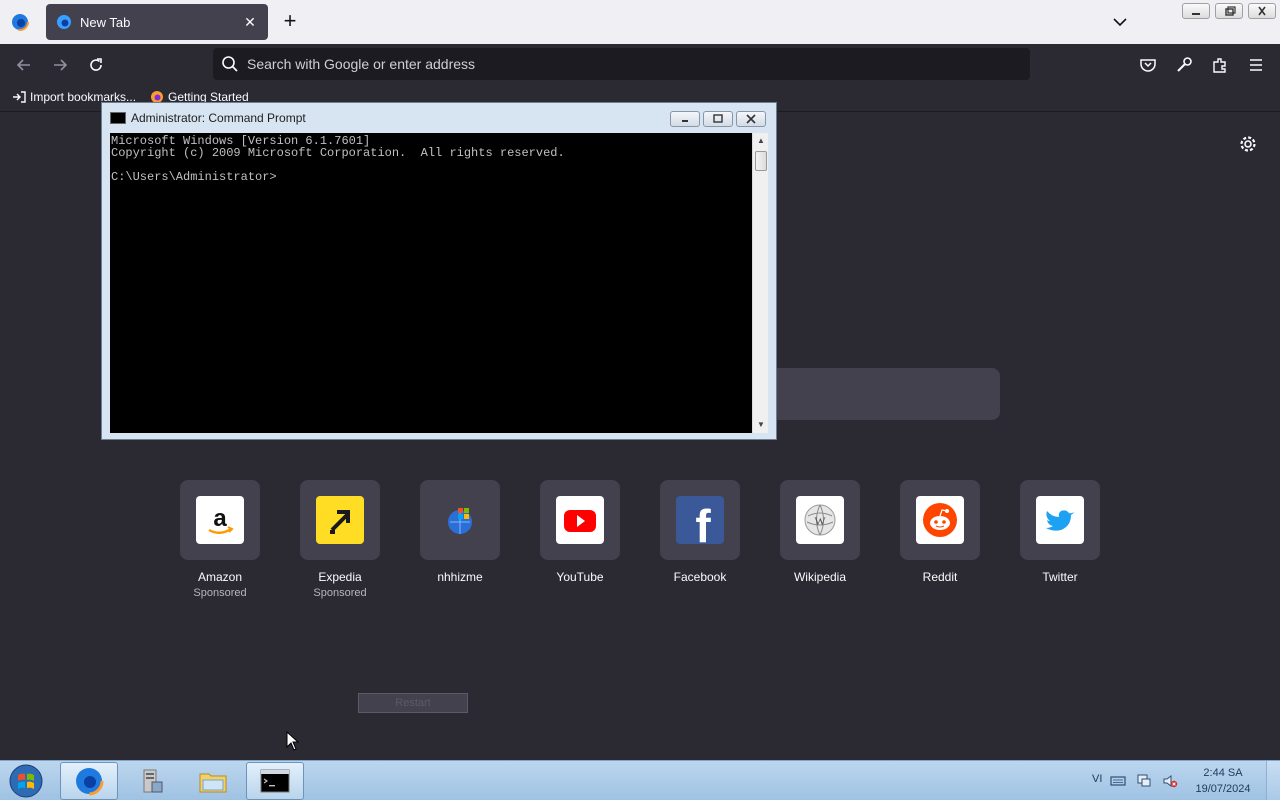 The image size is (1280, 800). I want to click on gear-icon, so click(1248, 144).